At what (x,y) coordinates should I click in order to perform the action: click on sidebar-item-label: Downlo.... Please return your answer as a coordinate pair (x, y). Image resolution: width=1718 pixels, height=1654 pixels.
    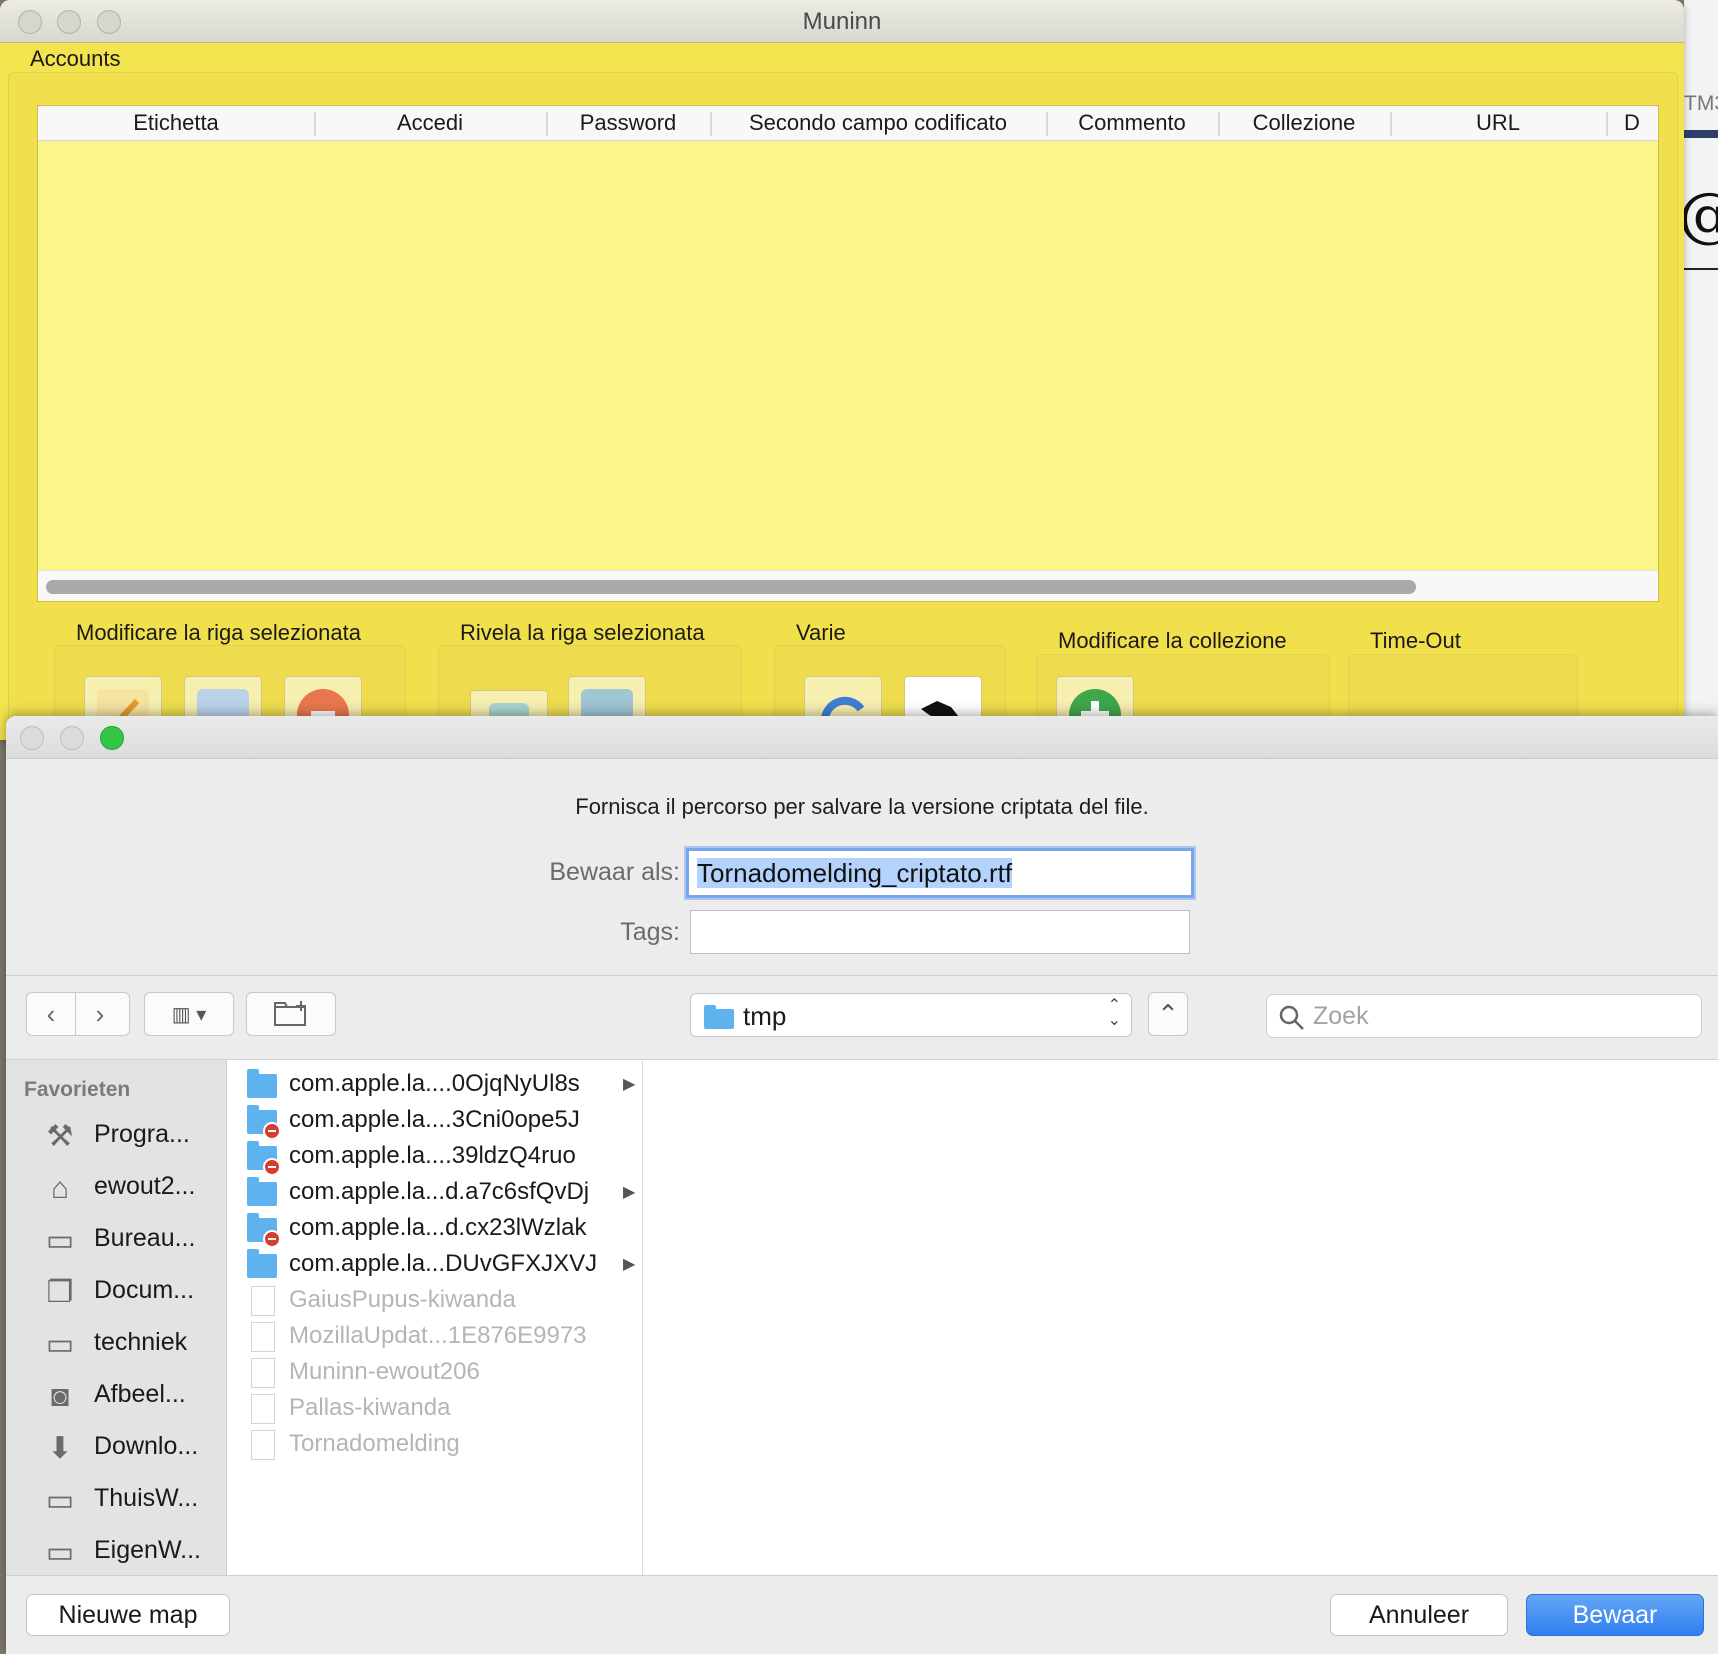
    Looking at the image, I should click on (146, 1446).